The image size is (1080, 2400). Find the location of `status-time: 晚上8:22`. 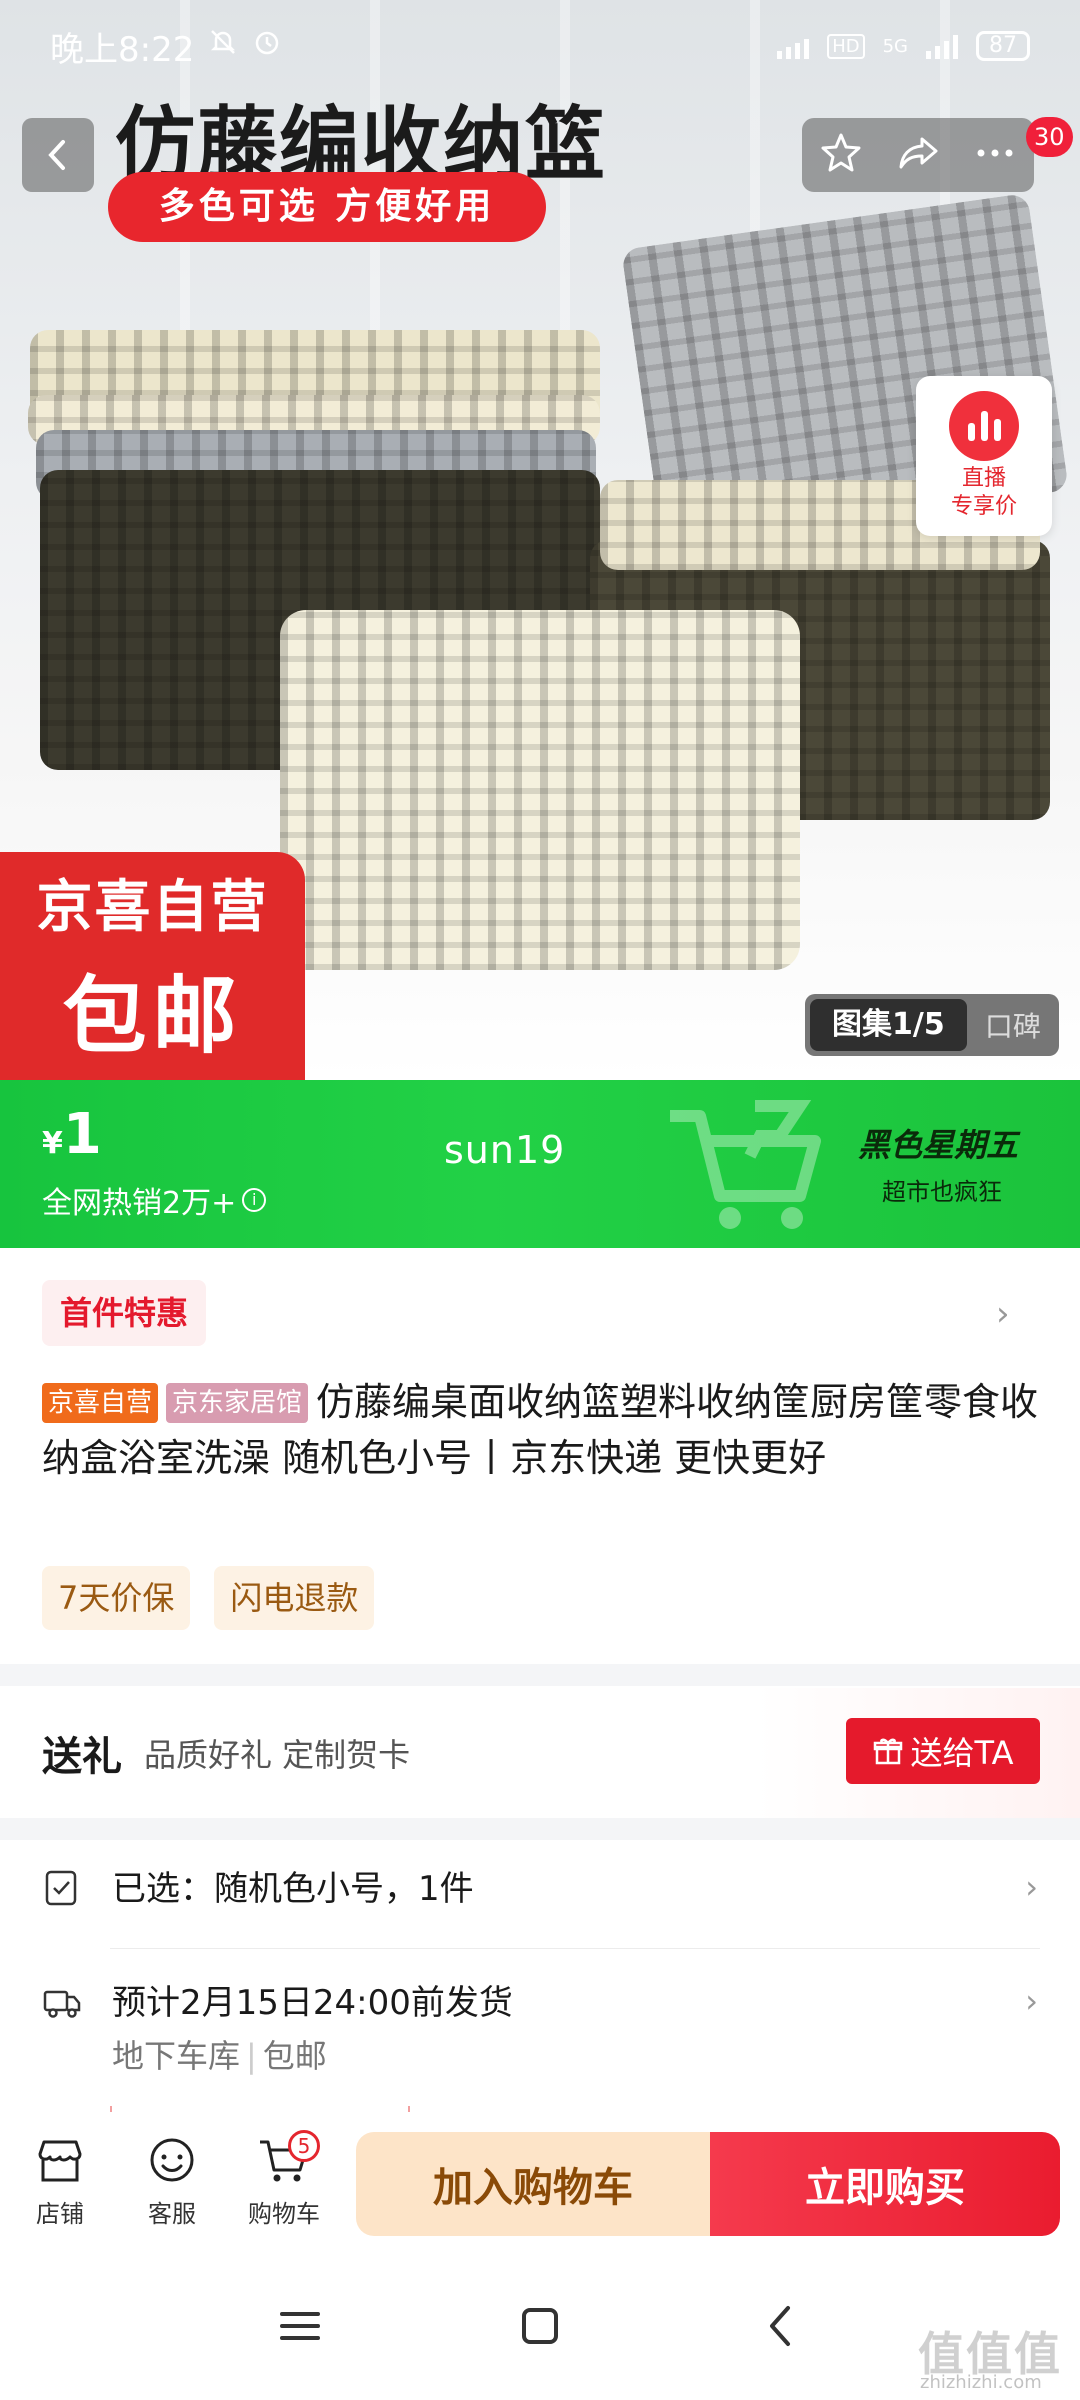

status-time: 晚上8:22 is located at coordinates (122, 49).